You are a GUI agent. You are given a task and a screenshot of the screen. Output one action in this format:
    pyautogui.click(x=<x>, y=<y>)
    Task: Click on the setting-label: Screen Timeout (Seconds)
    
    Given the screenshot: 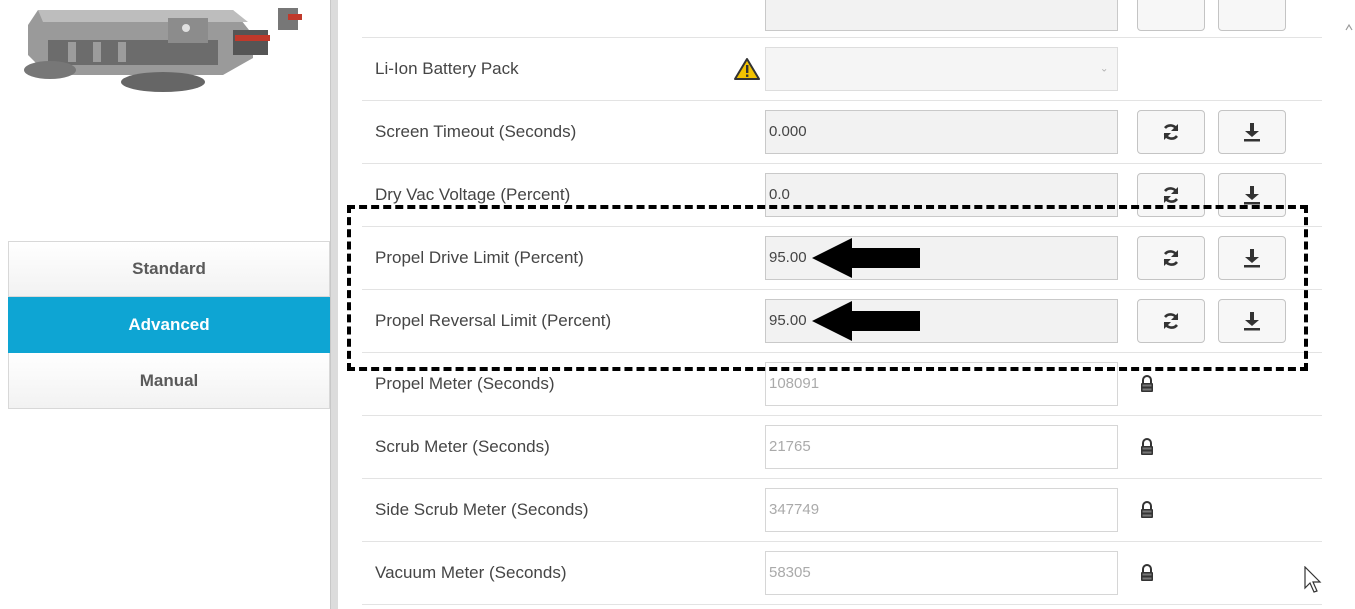 What is the action you would take?
    pyautogui.click(x=476, y=131)
    